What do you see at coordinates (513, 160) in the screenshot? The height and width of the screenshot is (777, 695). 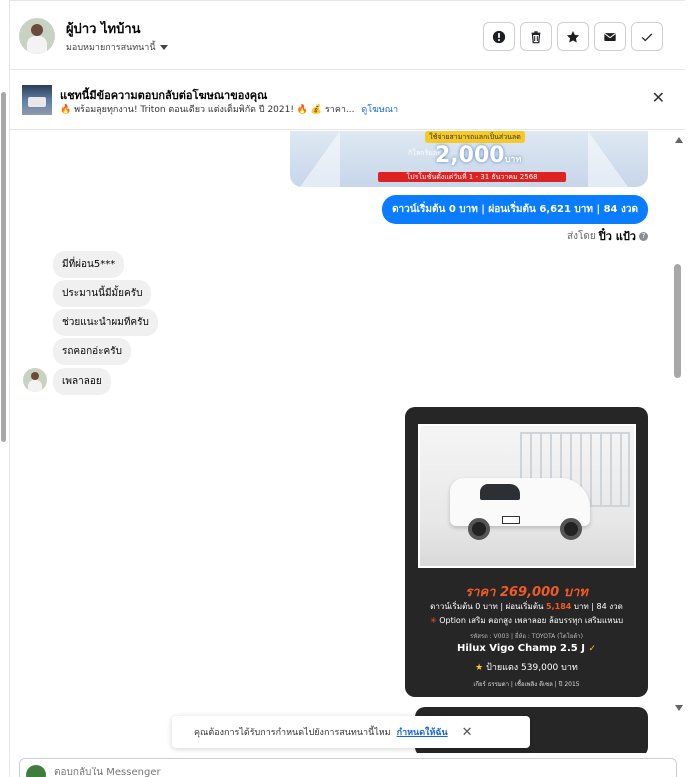 I see `promo-amount-unit: บาท` at bounding box center [513, 160].